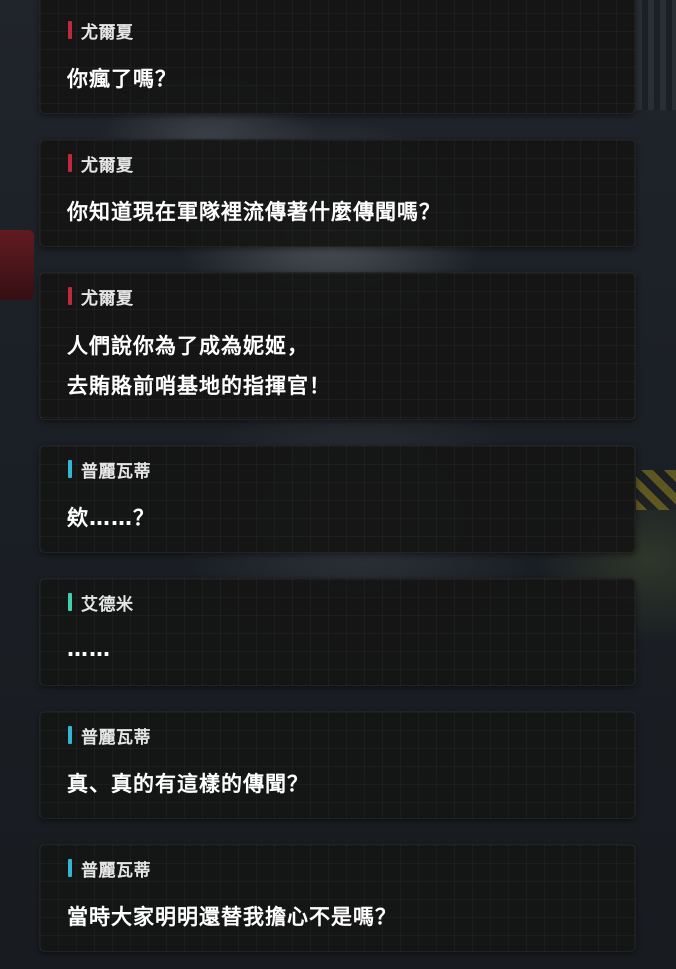  I want to click on dialogue-line: 人們說你為了成為妮姬，, so click(188, 346).